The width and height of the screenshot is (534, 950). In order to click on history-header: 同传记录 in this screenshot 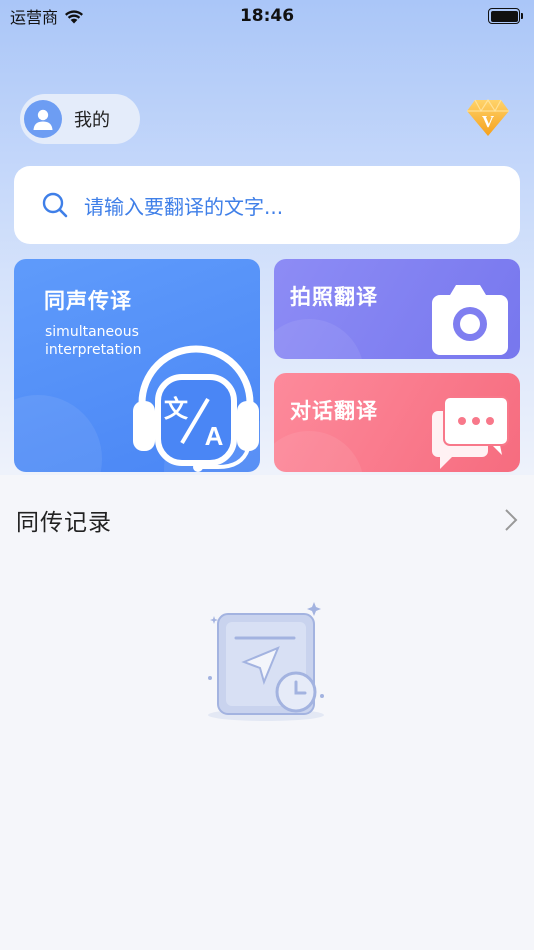, I will do `click(267, 520)`.